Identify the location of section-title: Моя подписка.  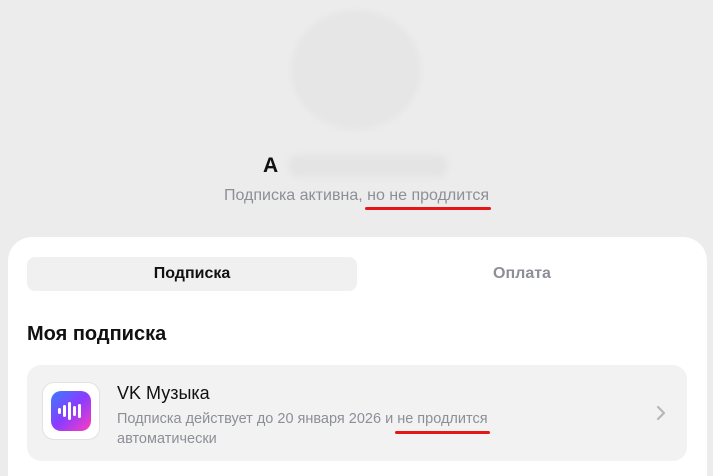
(97, 334).